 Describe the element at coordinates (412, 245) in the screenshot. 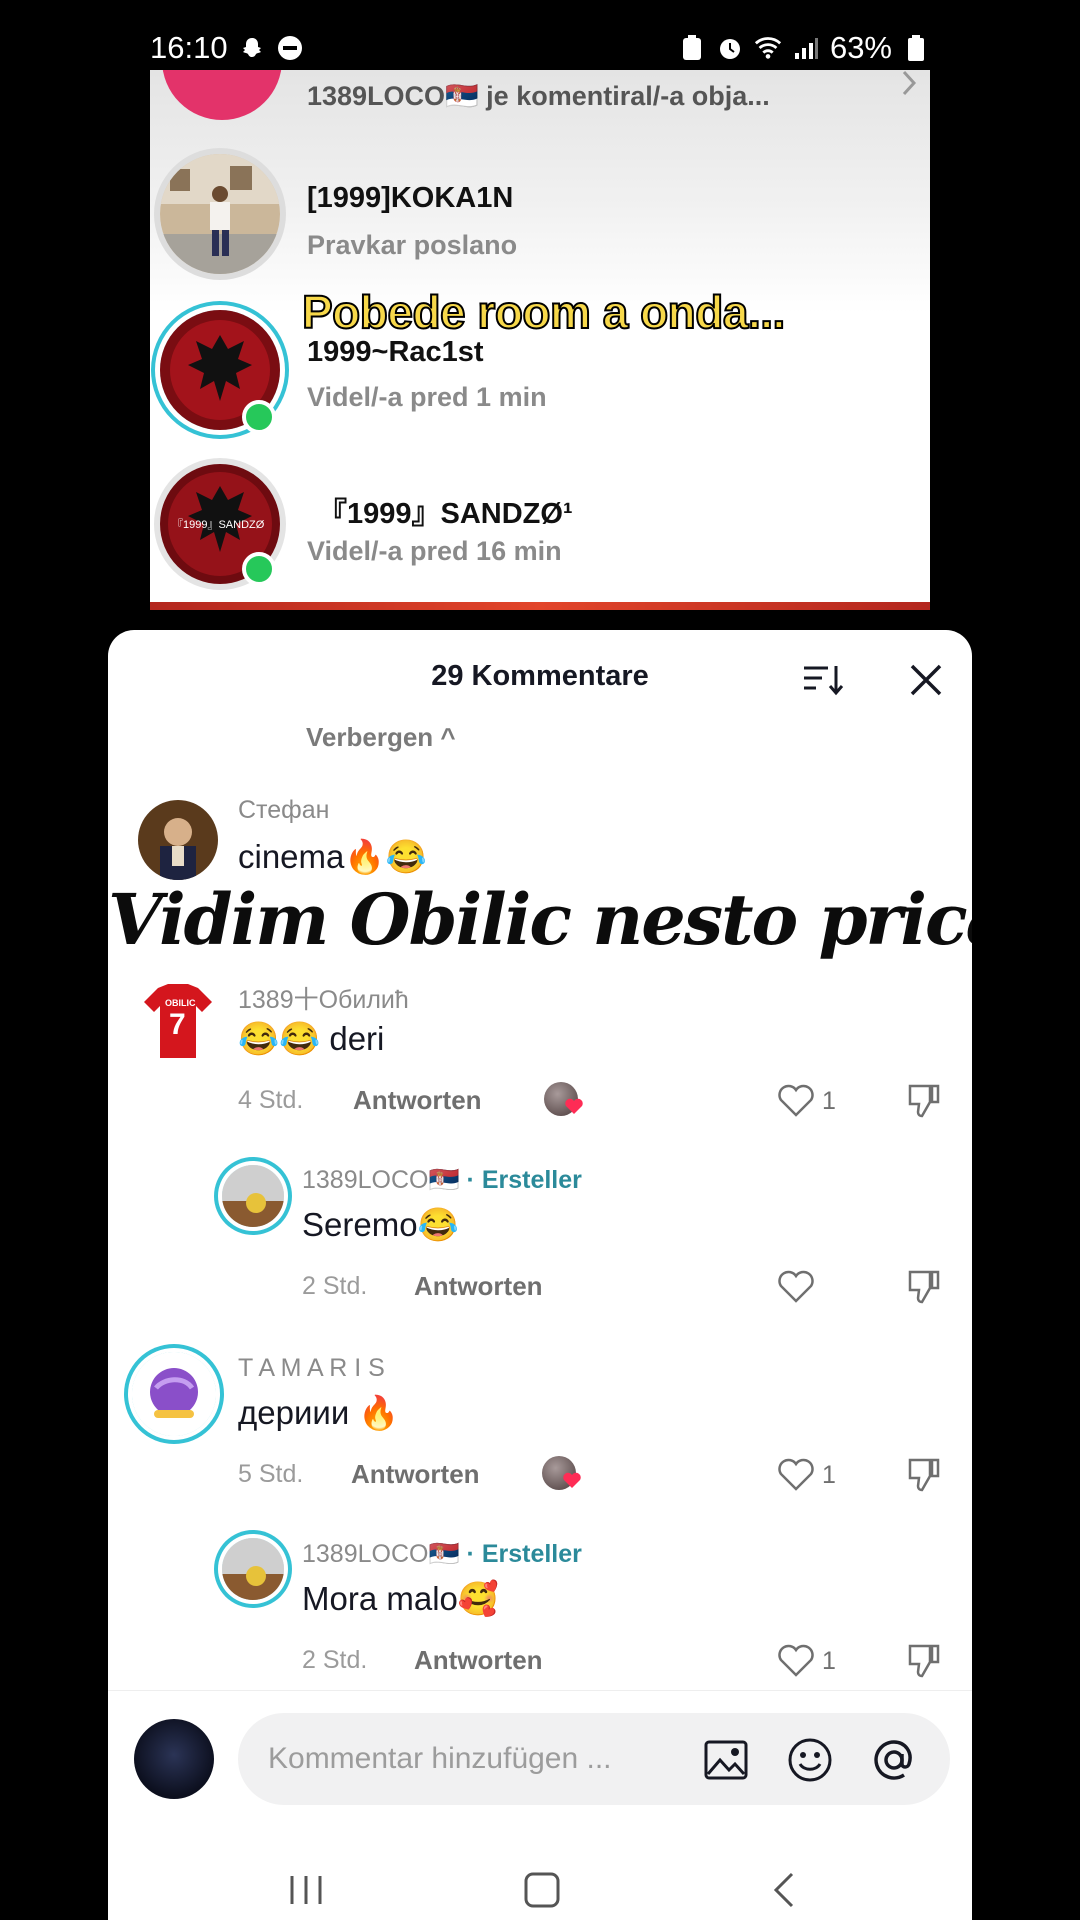

I see `notification-status: Pravkar poslano` at that location.